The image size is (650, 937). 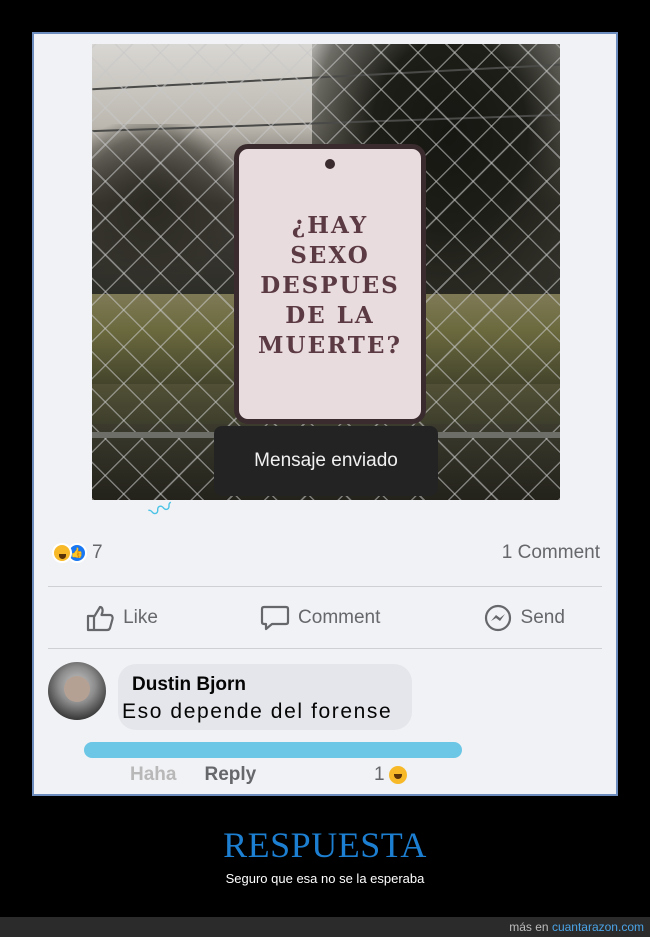 What do you see at coordinates (275, 618) in the screenshot?
I see `speech-bubble-icon` at bounding box center [275, 618].